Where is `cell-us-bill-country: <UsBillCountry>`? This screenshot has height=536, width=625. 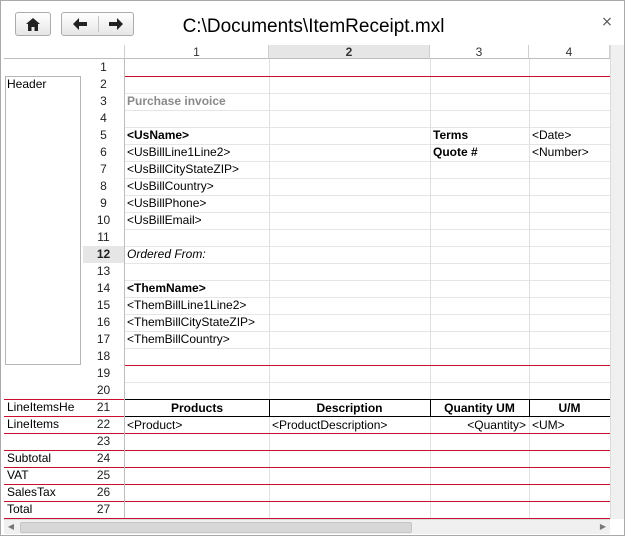 cell-us-bill-country: <UsBillCountry> is located at coordinates (170, 186).